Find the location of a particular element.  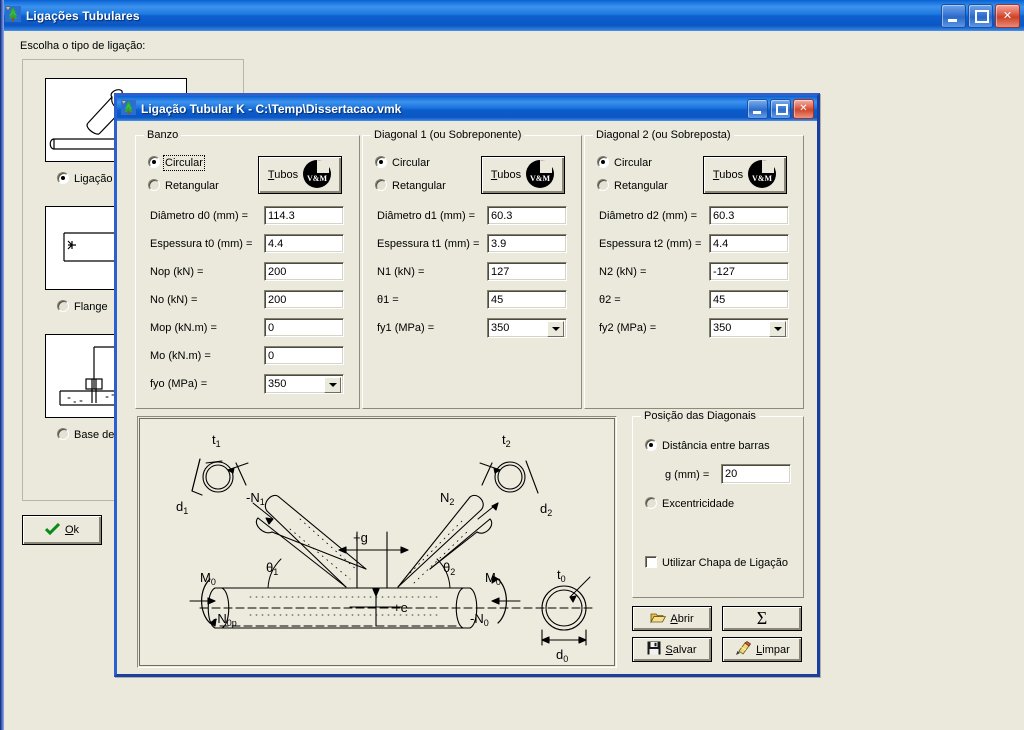

dialog-close-button: ✕ is located at coordinates (803, 109).